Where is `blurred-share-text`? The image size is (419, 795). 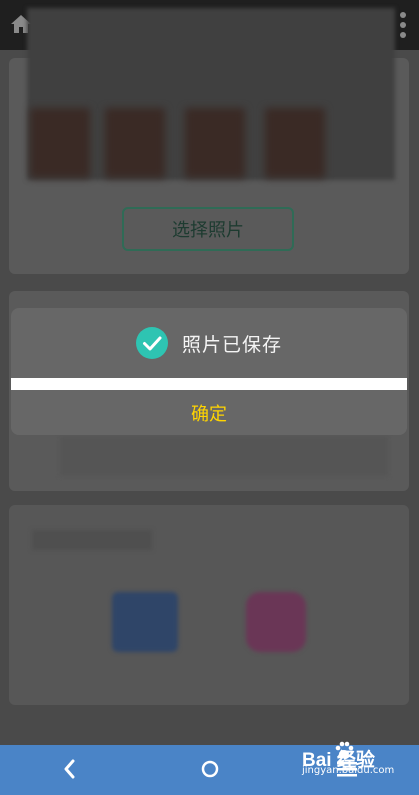
blurred-share-text is located at coordinates (92, 540).